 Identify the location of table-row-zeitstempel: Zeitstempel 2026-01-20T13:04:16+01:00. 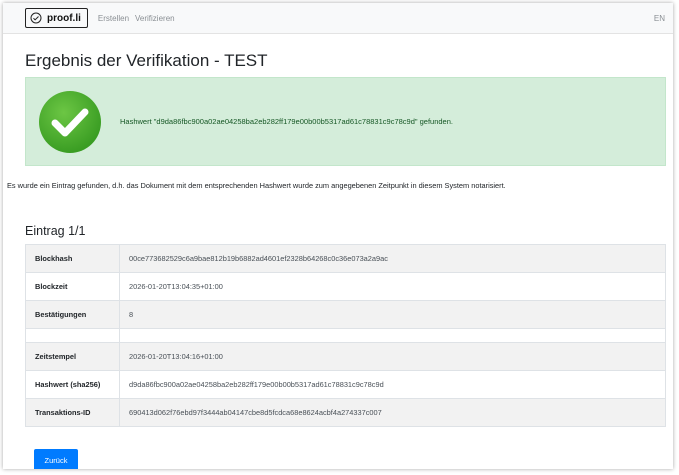
(345, 356).